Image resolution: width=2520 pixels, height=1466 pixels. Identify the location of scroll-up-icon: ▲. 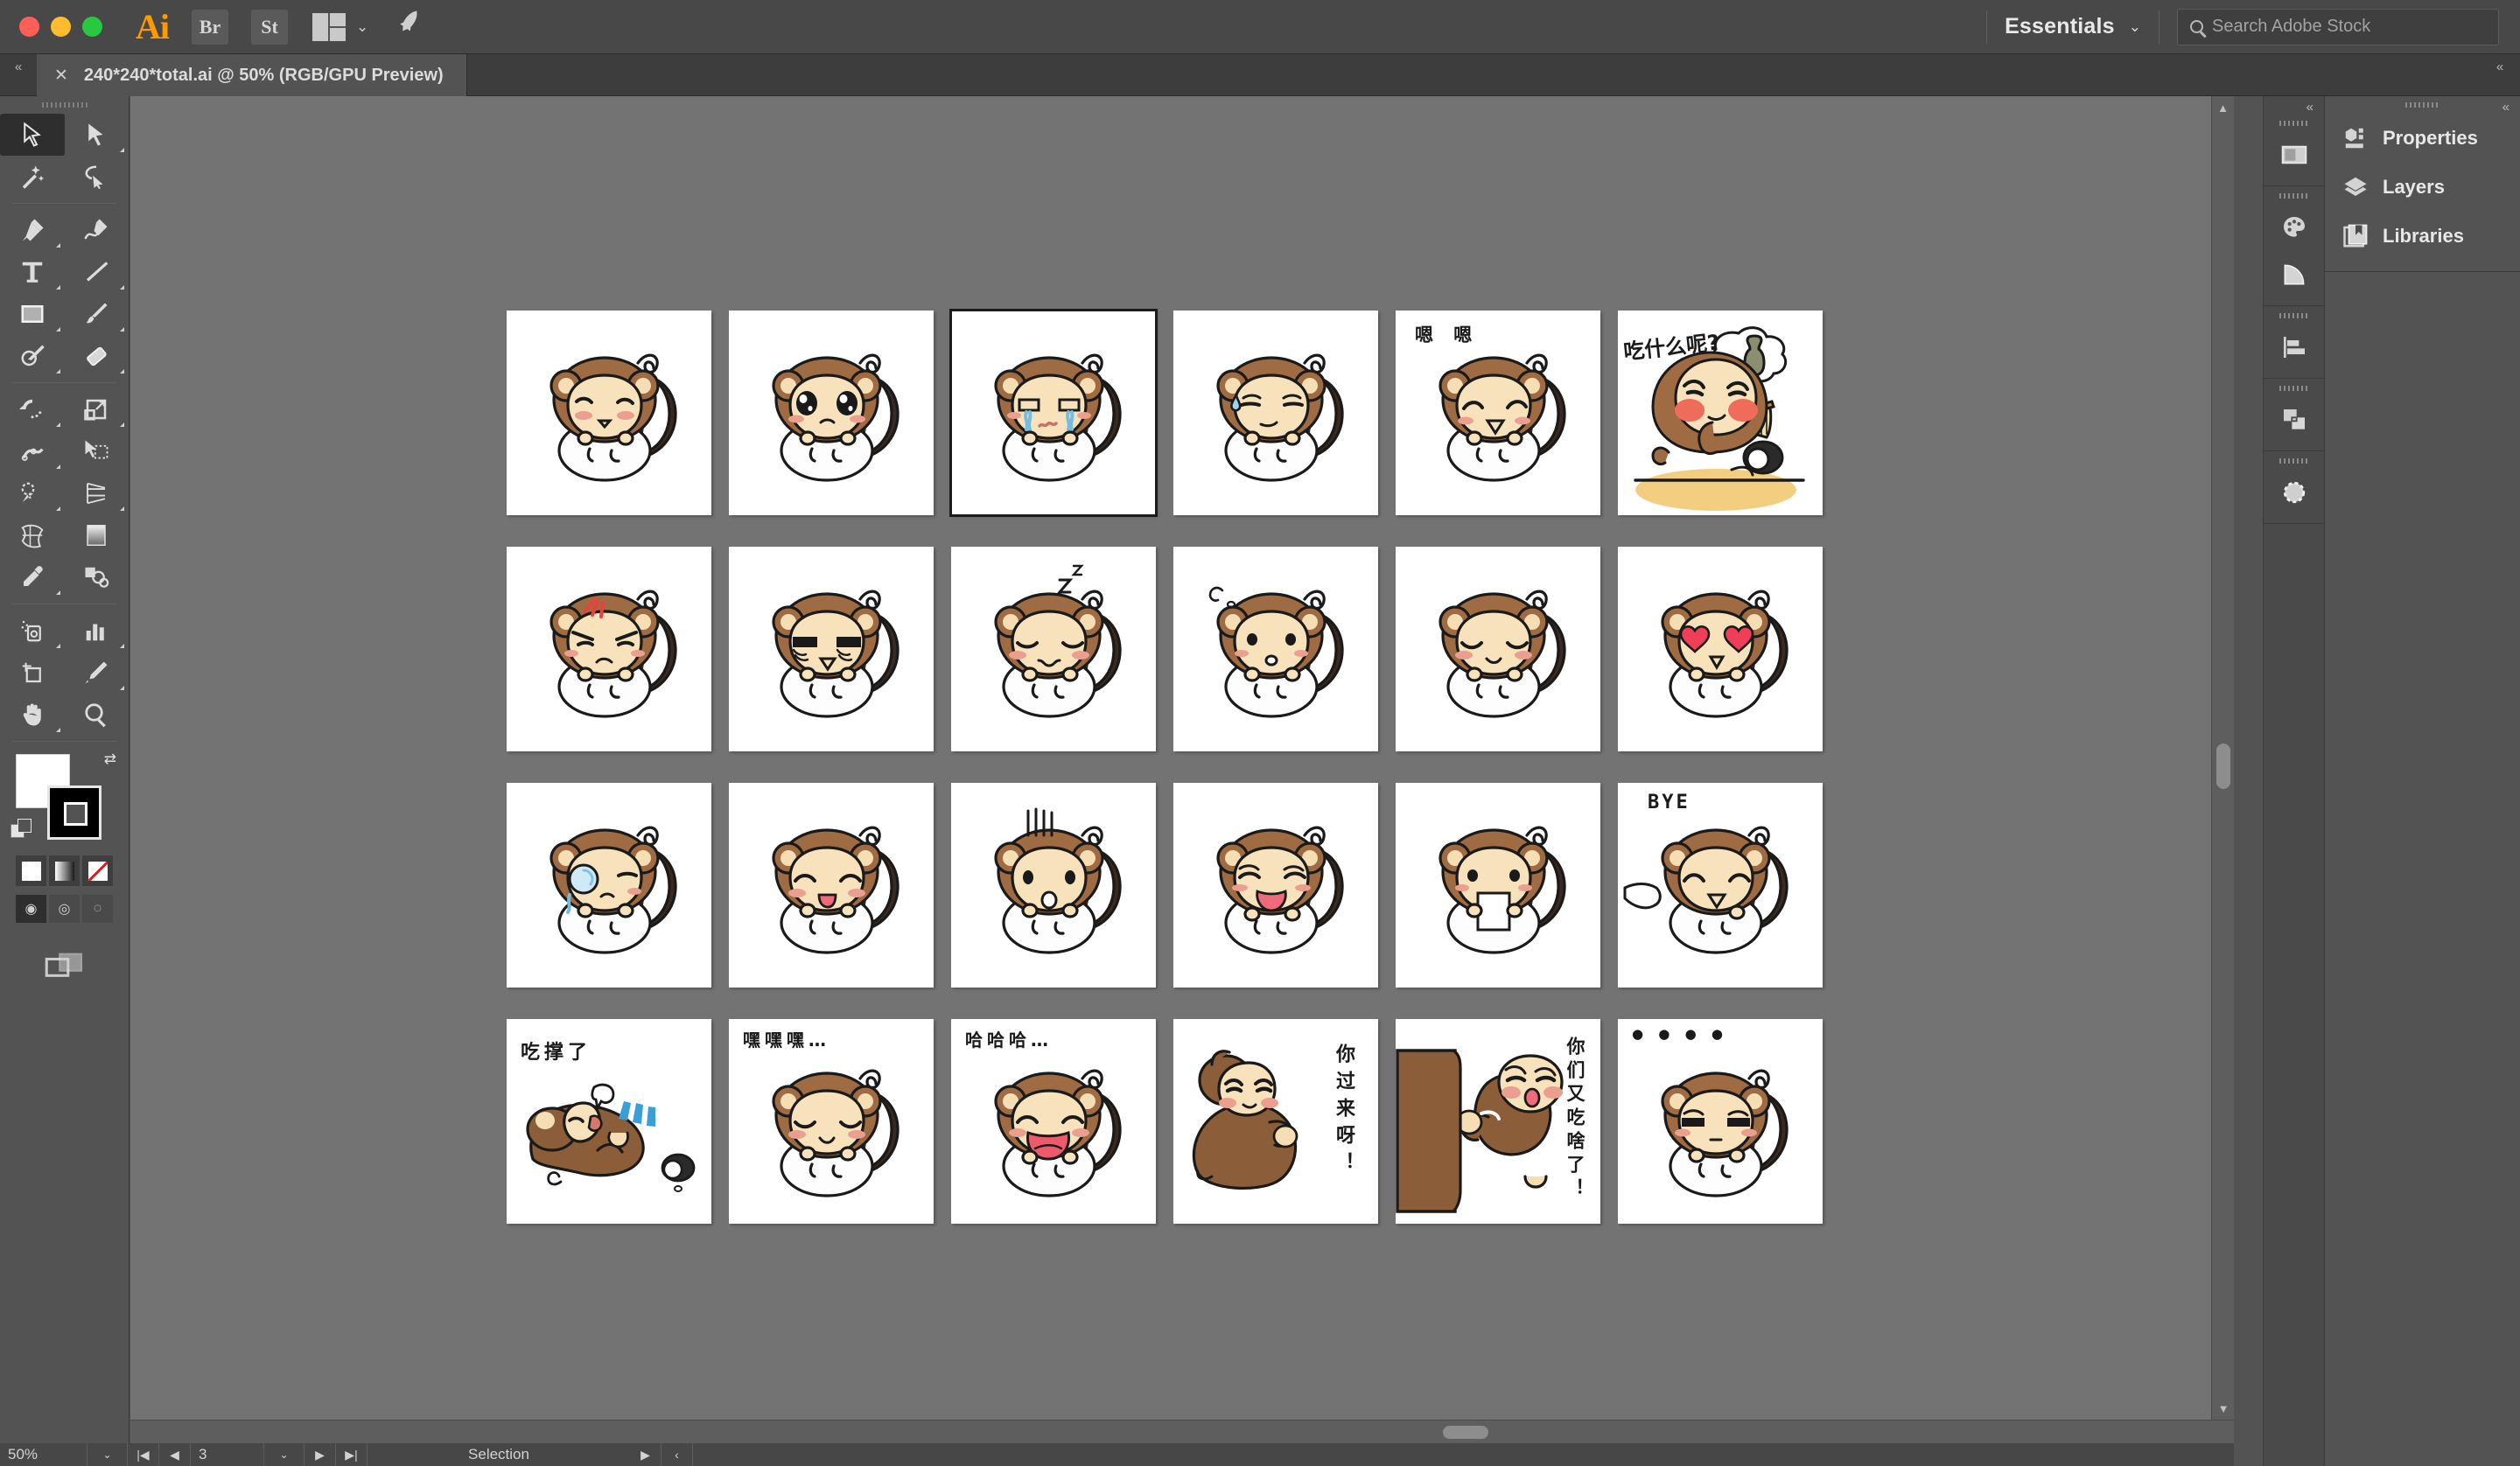
(2223, 108).